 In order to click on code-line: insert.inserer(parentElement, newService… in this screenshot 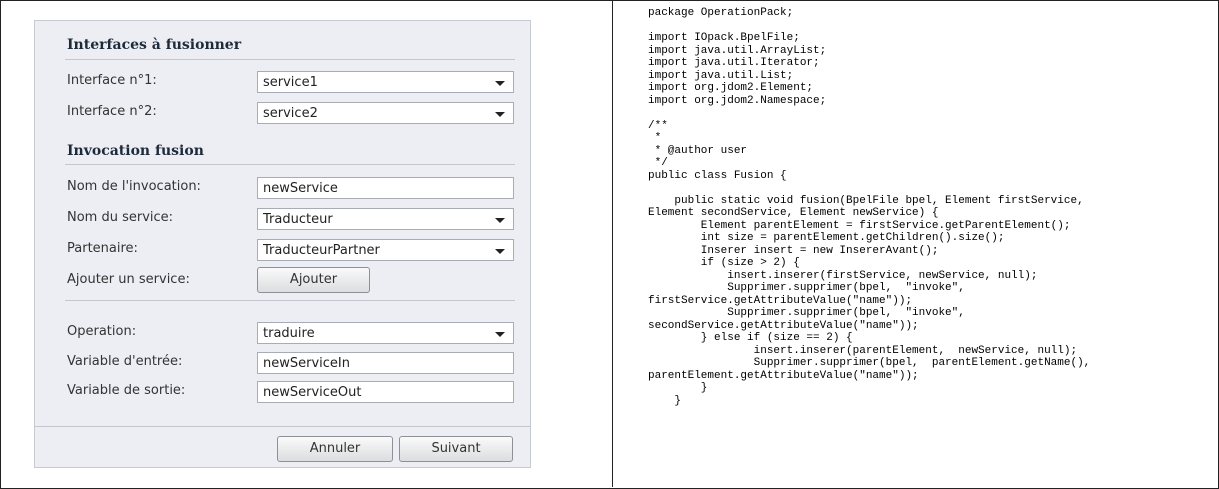, I will do `click(863, 350)`.